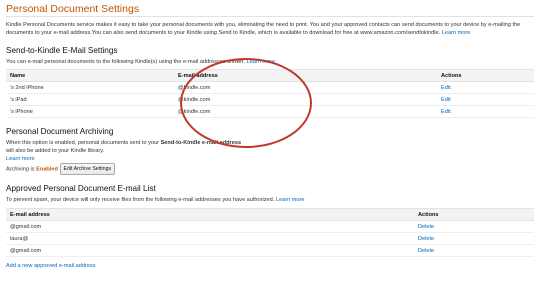 Image resolution: width=540 pixels, height=308 pixels. Describe the element at coordinates (87, 169) in the screenshot. I see `edit-archive-settings-button: Edit Archive Settings` at that location.